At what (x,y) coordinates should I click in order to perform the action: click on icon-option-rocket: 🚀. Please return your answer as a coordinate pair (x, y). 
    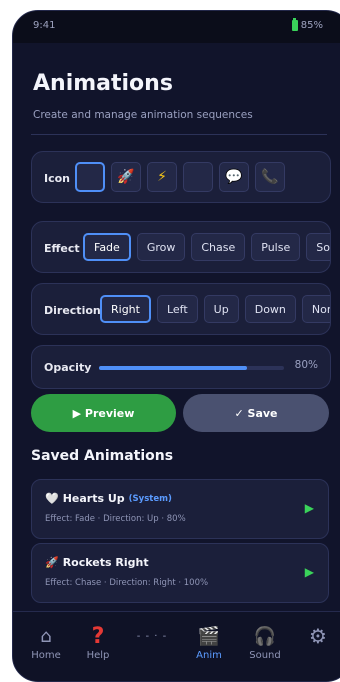
    Looking at the image, I should click on (126, 177).